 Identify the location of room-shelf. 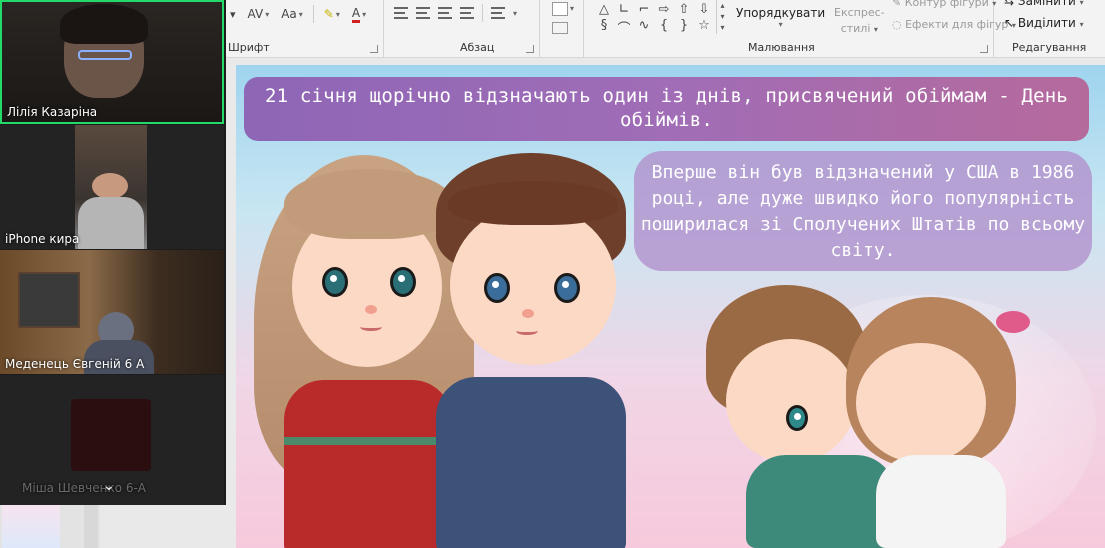
(49, 300).